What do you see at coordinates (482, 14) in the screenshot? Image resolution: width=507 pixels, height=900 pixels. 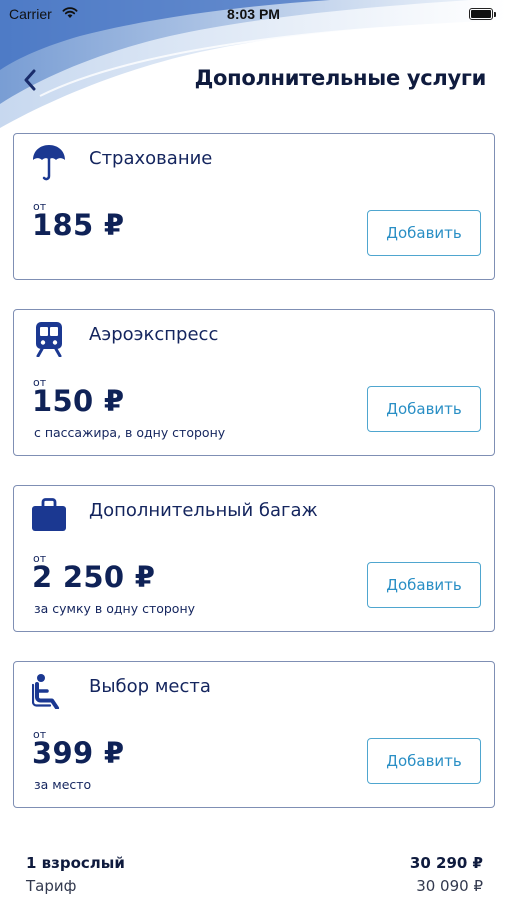 I see `battery-icon` at bounding box center [482, 14].